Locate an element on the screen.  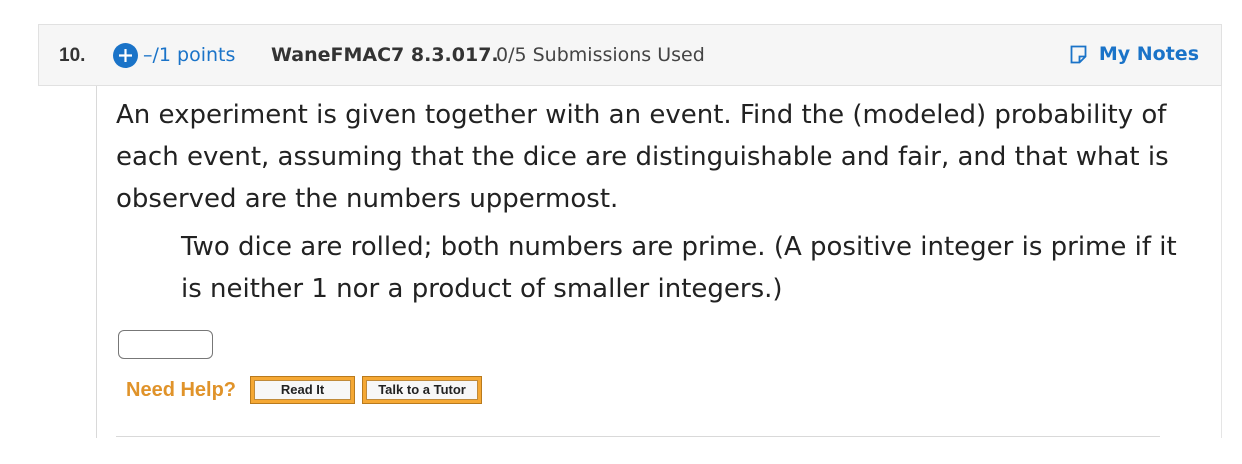
question-number: 10. is located at coordinates (72, 55).